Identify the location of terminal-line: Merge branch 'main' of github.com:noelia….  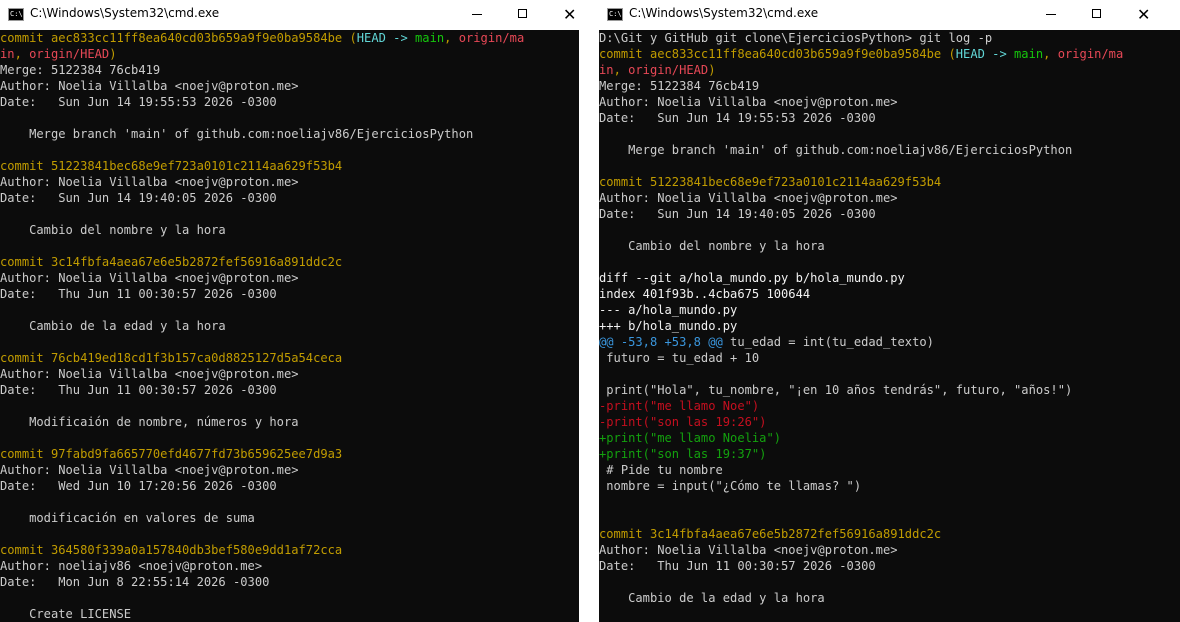
(289, 134).